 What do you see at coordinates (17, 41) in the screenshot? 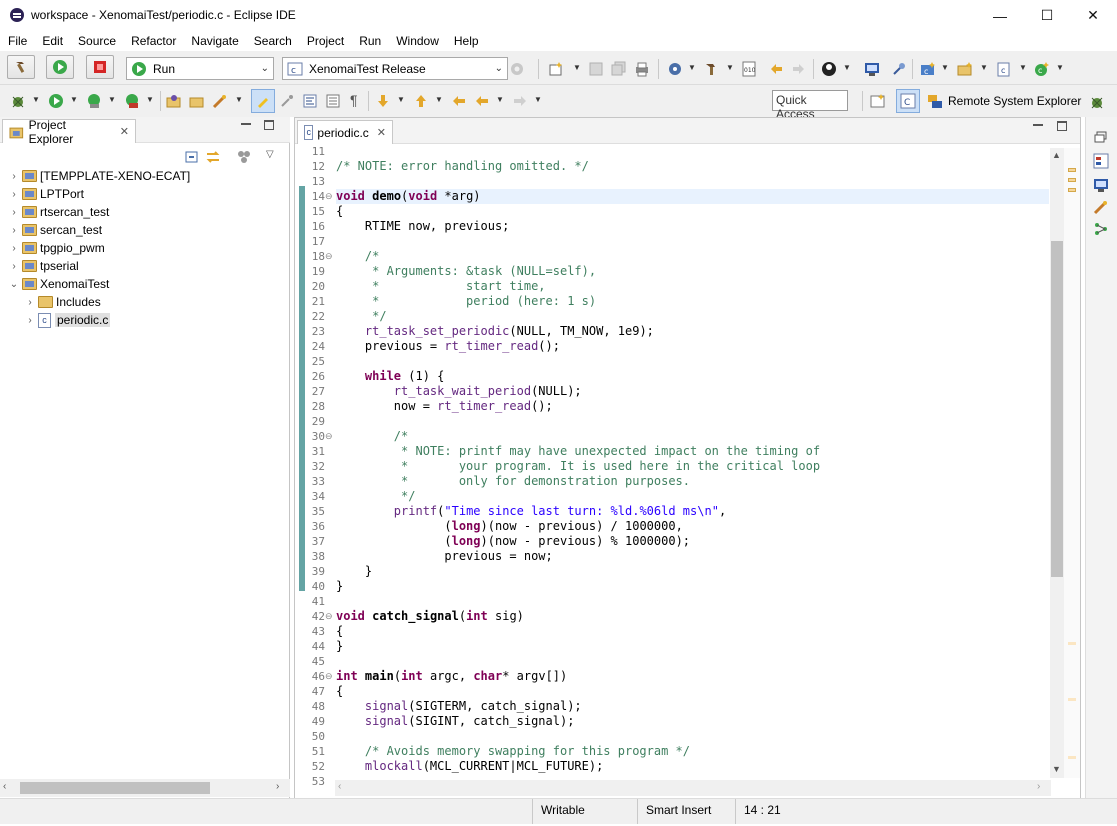
I see `menu-file: File` at bounding box center [17, 41].